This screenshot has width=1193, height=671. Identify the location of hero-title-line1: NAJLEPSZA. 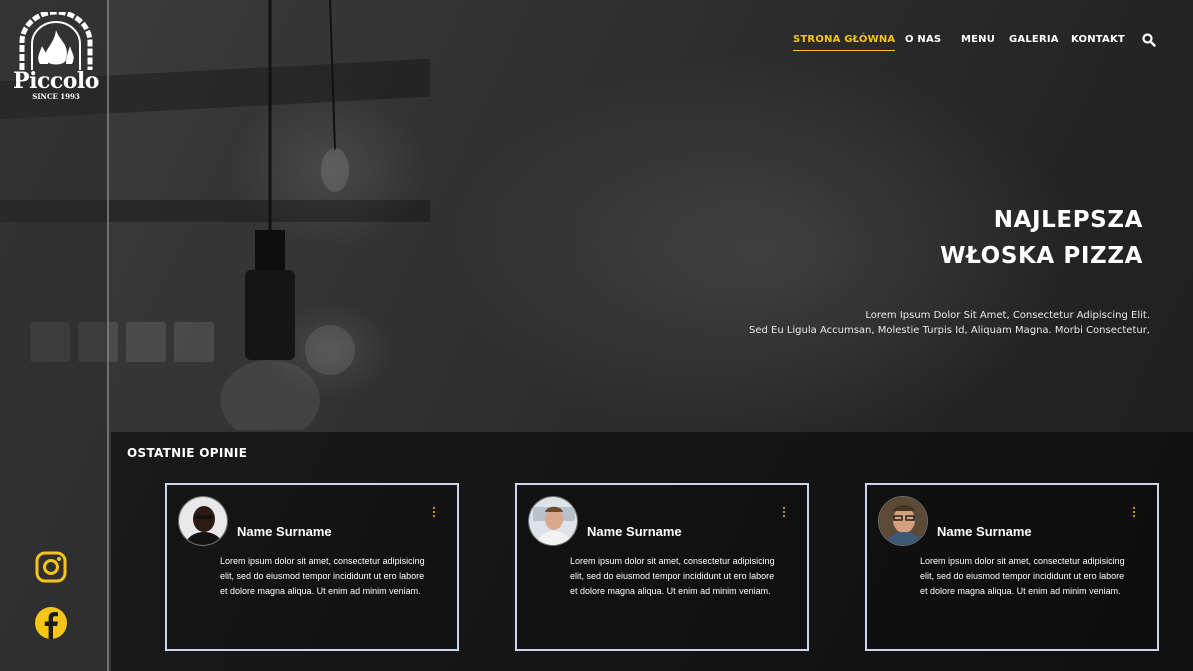
(1068, 220).